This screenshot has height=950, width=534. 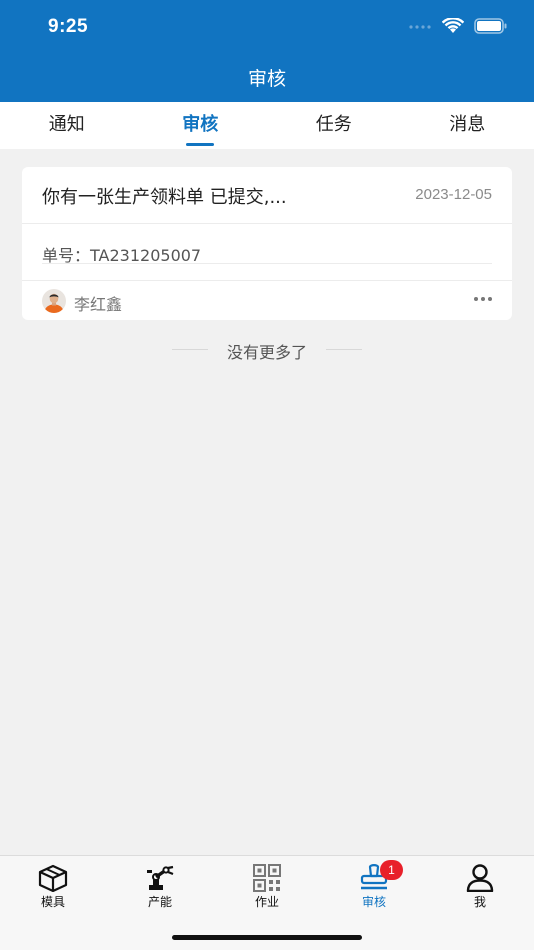 What do you see at coordinates (266, 902) in the screenshot?
I see `tabbar-label: 作业` at bounding box center [266, 902].